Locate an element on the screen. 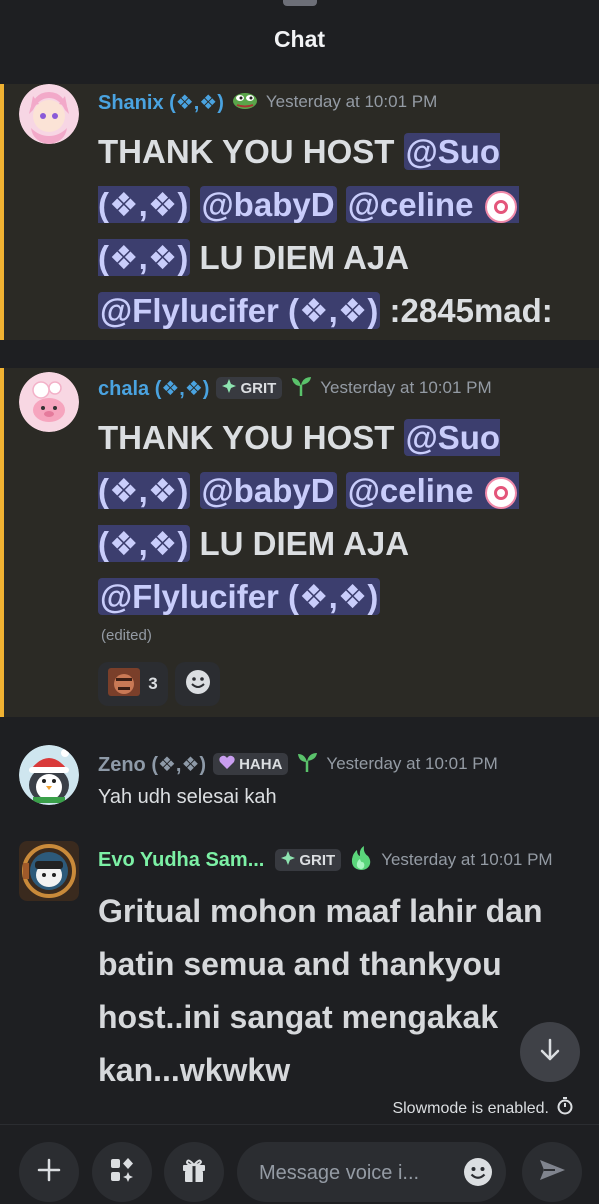 The image size is (599, 1204). send-button is located at coordinates (552, 1172).